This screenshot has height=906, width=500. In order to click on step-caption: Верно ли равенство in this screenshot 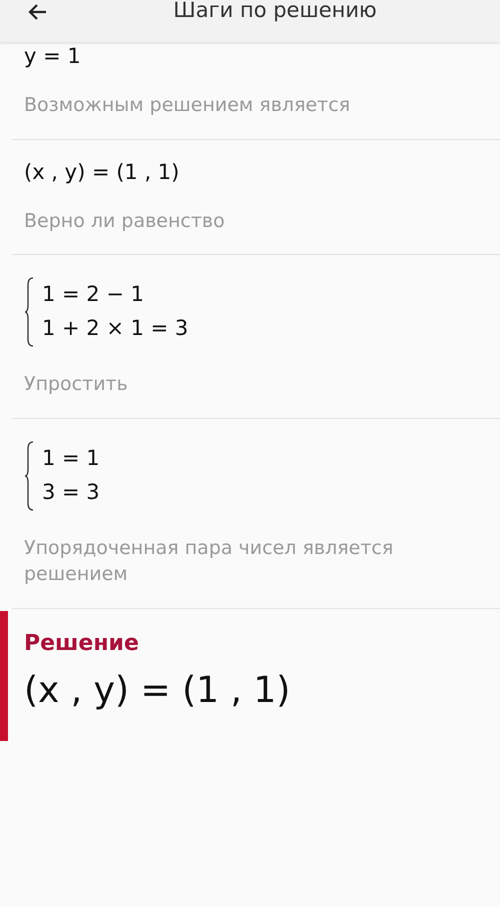, I will do `click(125, 221)`.